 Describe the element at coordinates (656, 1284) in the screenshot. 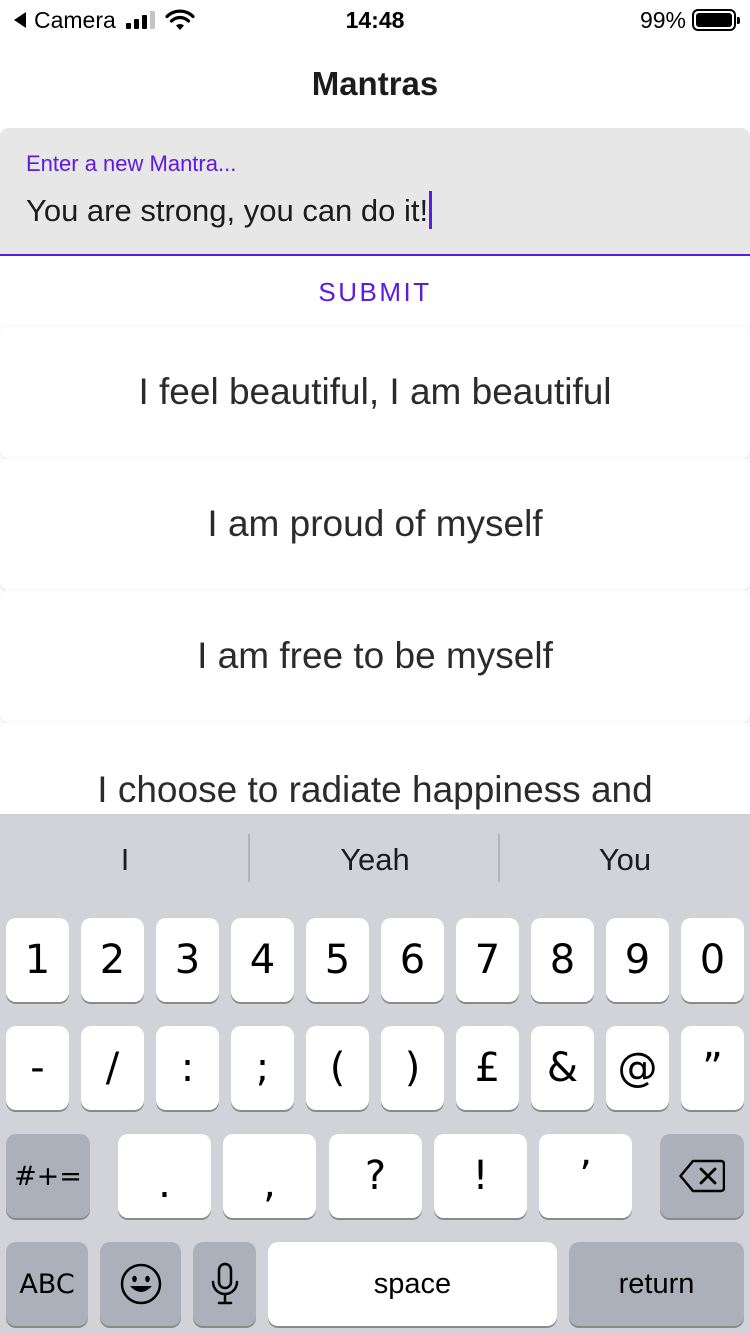

I see `return-key: return` at that location.